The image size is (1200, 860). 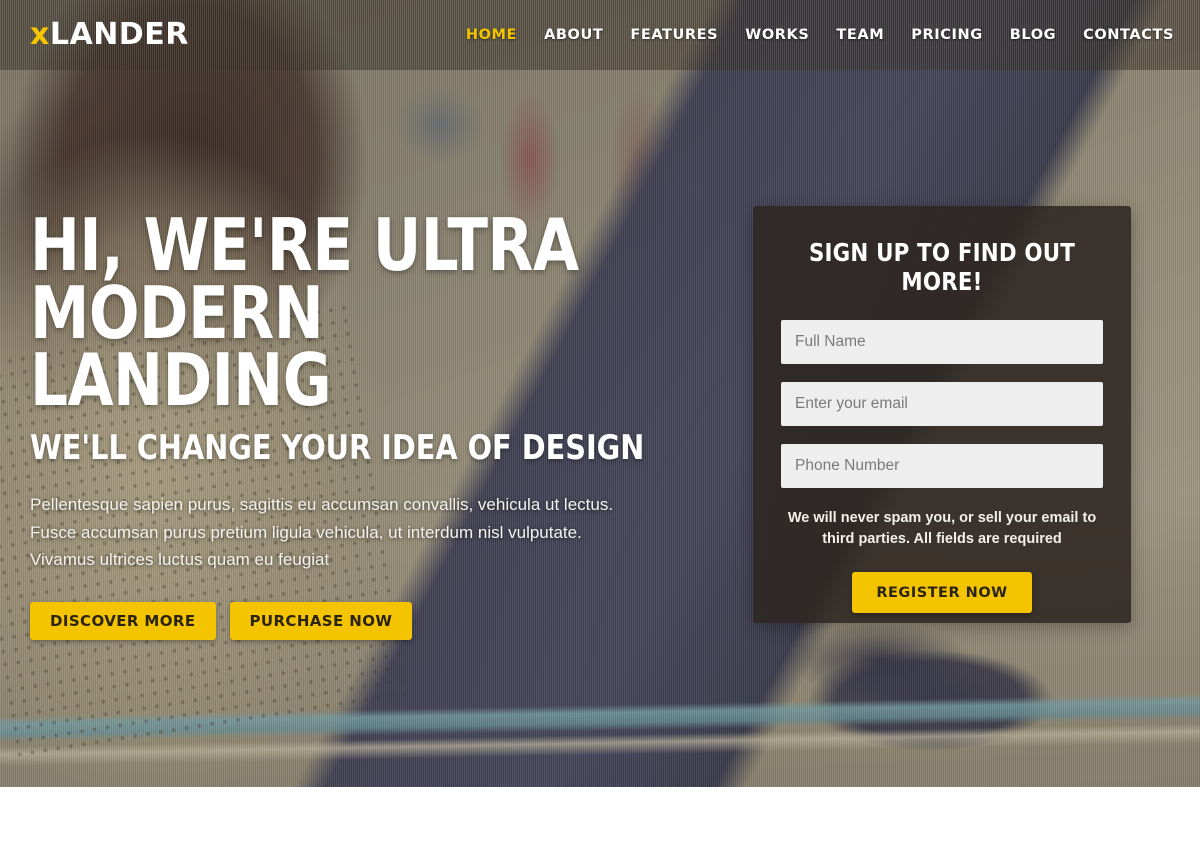 What do you see at coordinates (333, 313) in the screenshot?
I see `page-title: HI, WE'RE ULTRA MODERN LANDING` at bounding box center [333, 313].